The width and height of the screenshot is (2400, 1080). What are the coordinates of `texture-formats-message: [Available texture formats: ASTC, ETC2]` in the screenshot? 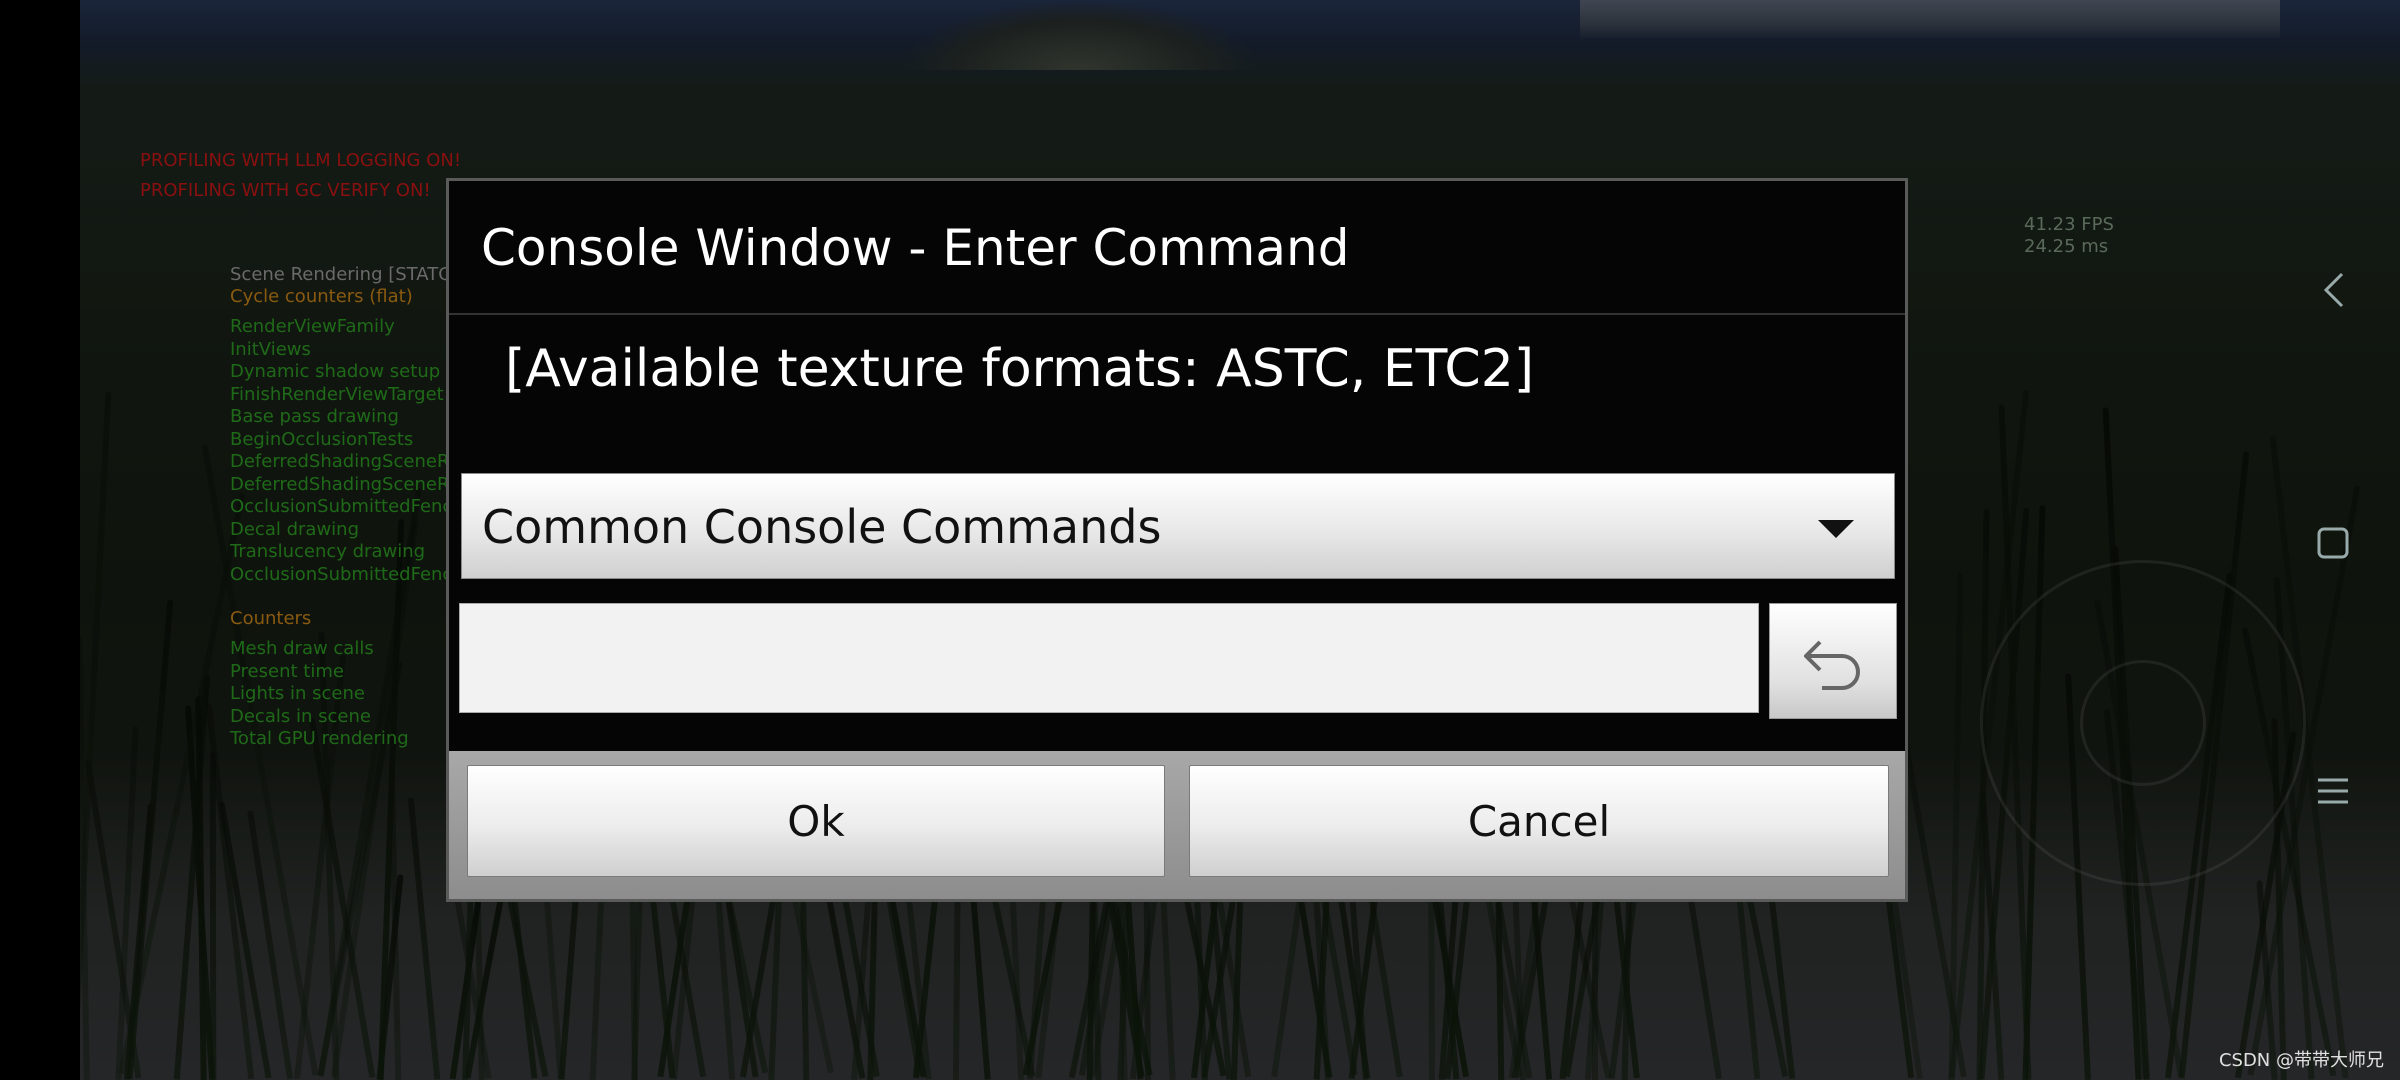 It's located at (1020, 369).